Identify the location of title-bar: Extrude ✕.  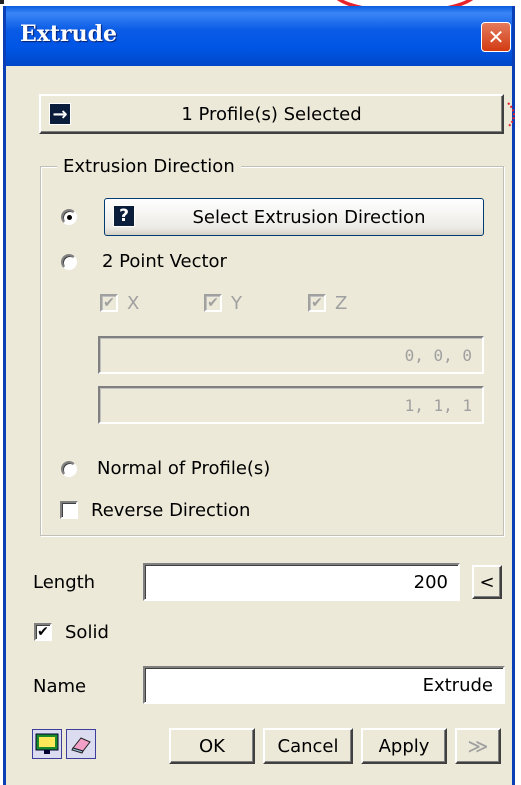
(259, 36).